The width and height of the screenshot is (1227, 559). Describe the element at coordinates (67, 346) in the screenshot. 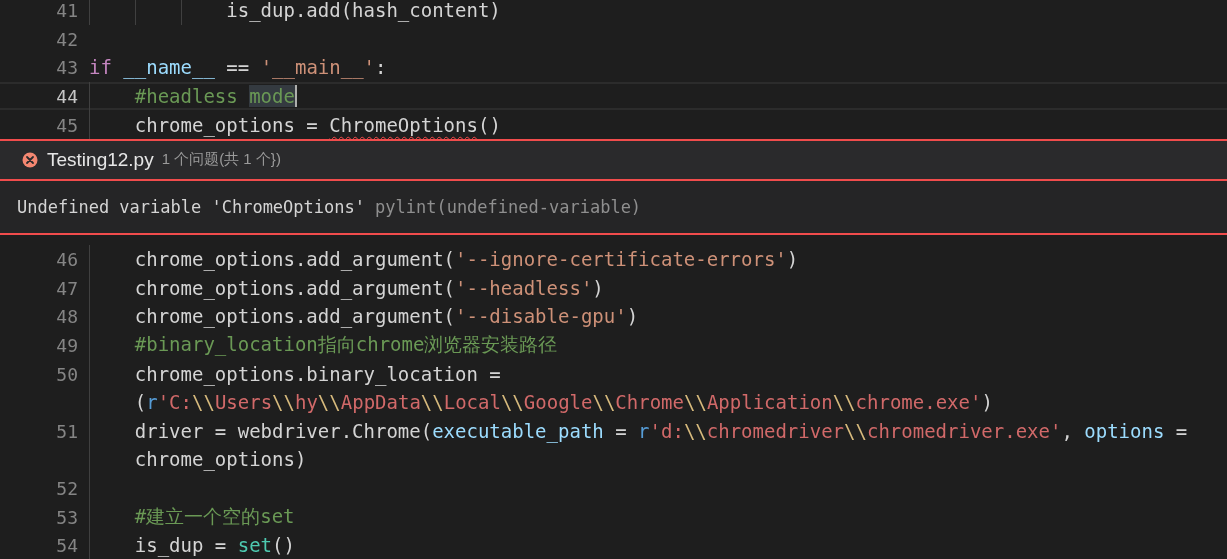

I see `line-number: 49` at that location.